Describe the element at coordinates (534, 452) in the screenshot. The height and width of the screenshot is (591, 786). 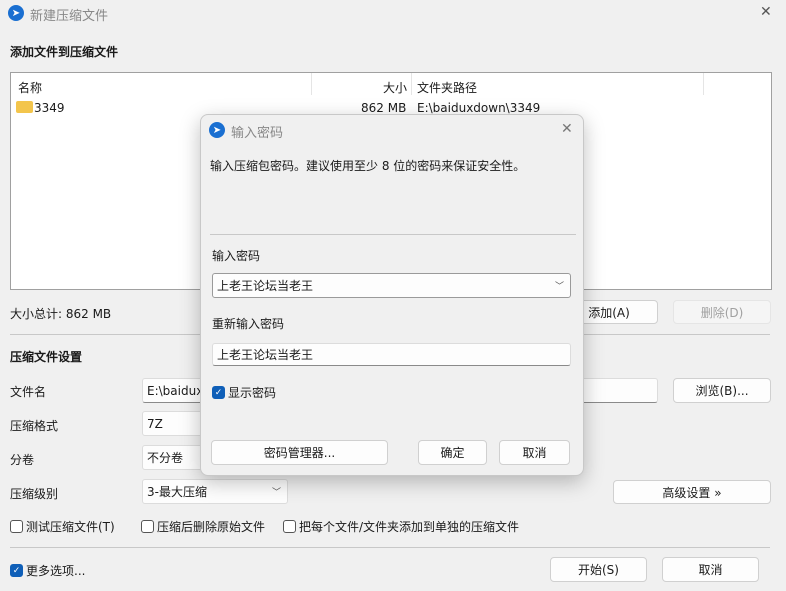
I see `dialog-cancel-button: 取消` at that location.